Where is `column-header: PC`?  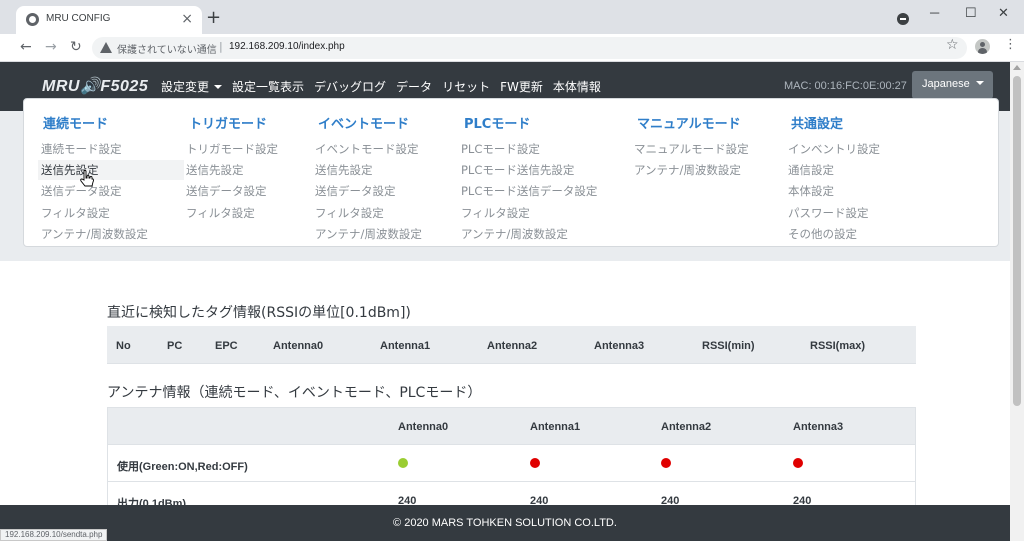 column-header: PC is located at coordinates (175, 346).